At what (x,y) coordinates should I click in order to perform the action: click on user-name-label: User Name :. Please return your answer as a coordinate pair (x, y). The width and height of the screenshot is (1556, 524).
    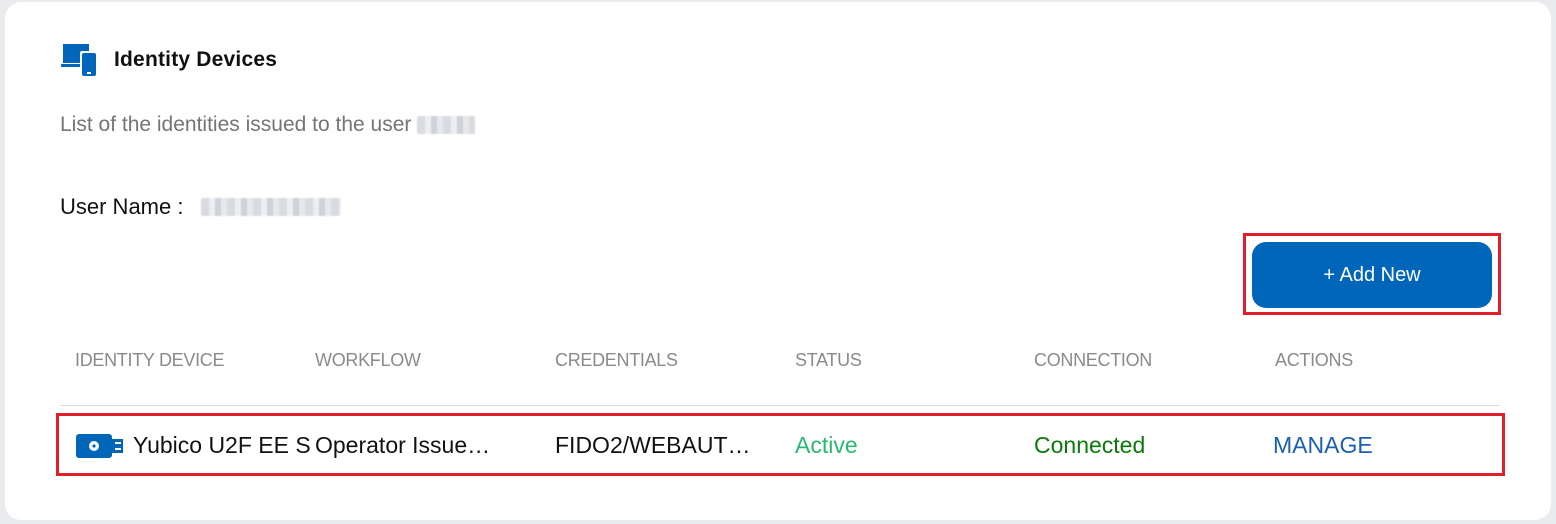
    Looking at the image, I should click on (122, 206).